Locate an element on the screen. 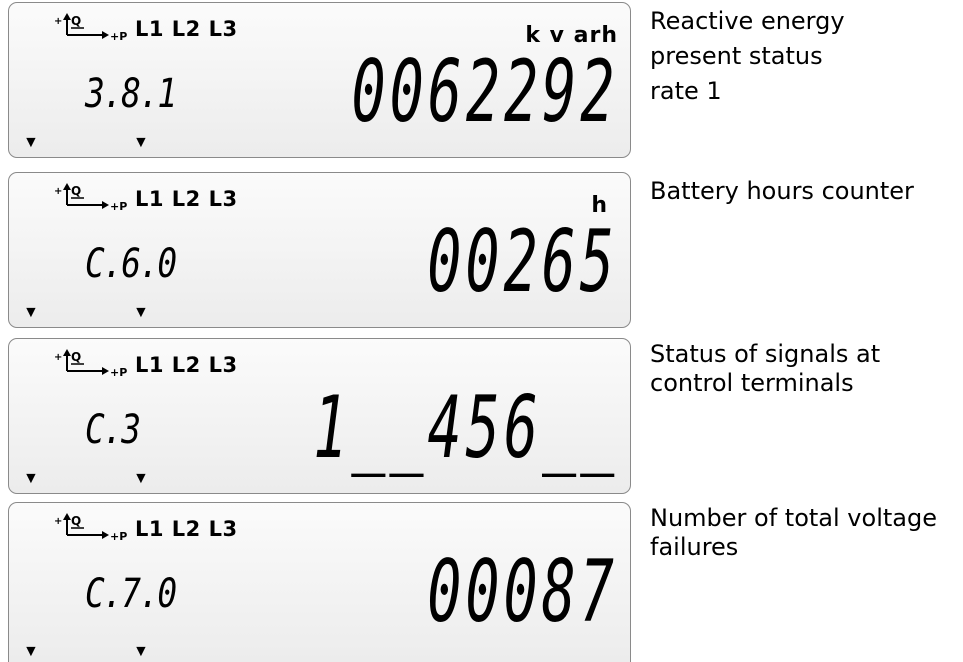 Image resolution: width=963 pixels, height=662 pixels. display-description: Status of signals at control terminals is located at coordinates (806, 369).